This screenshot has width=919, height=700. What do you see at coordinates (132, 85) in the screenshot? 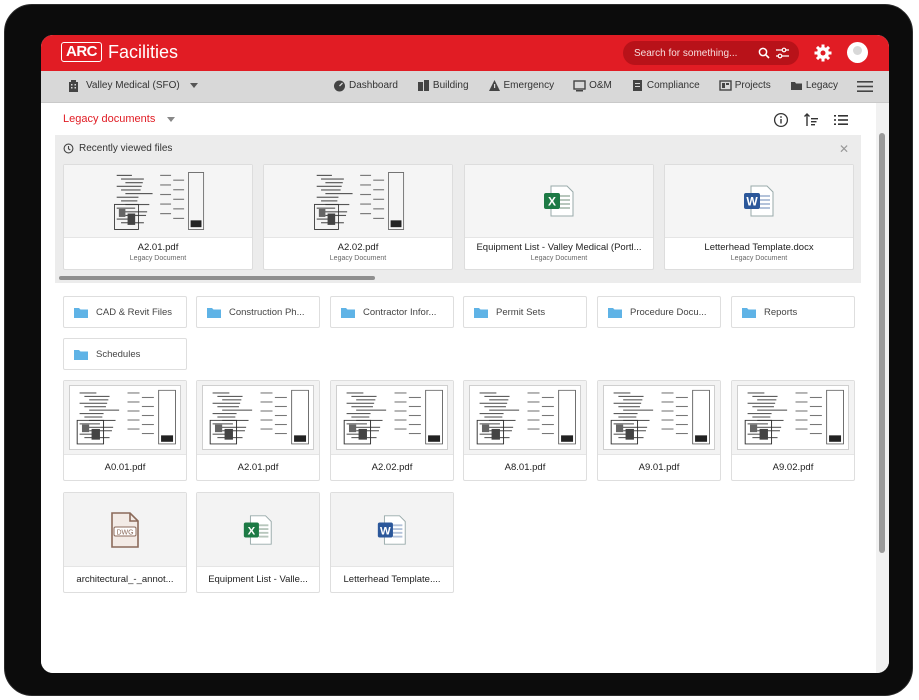
I see `site-selector: Valley Medical (SFO)` at bounding box center [132, 85].